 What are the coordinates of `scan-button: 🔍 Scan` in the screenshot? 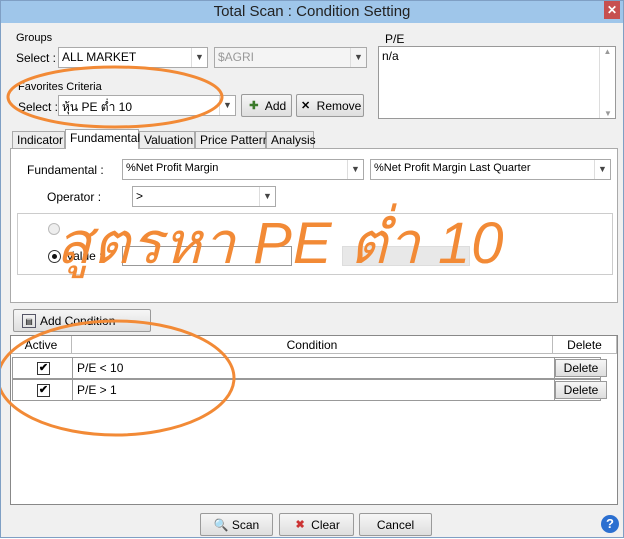 It's located at (236, 524).